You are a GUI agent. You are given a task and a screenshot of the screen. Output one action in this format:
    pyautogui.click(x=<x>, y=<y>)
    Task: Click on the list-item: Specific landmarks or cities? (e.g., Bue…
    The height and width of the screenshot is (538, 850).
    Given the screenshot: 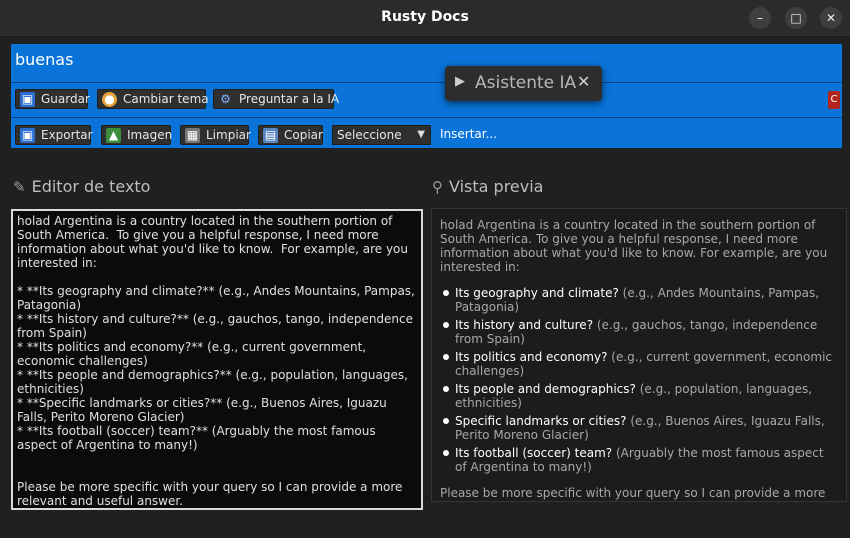 What is the action you would take?
    pyautogui.click(x=639, y=428)
    